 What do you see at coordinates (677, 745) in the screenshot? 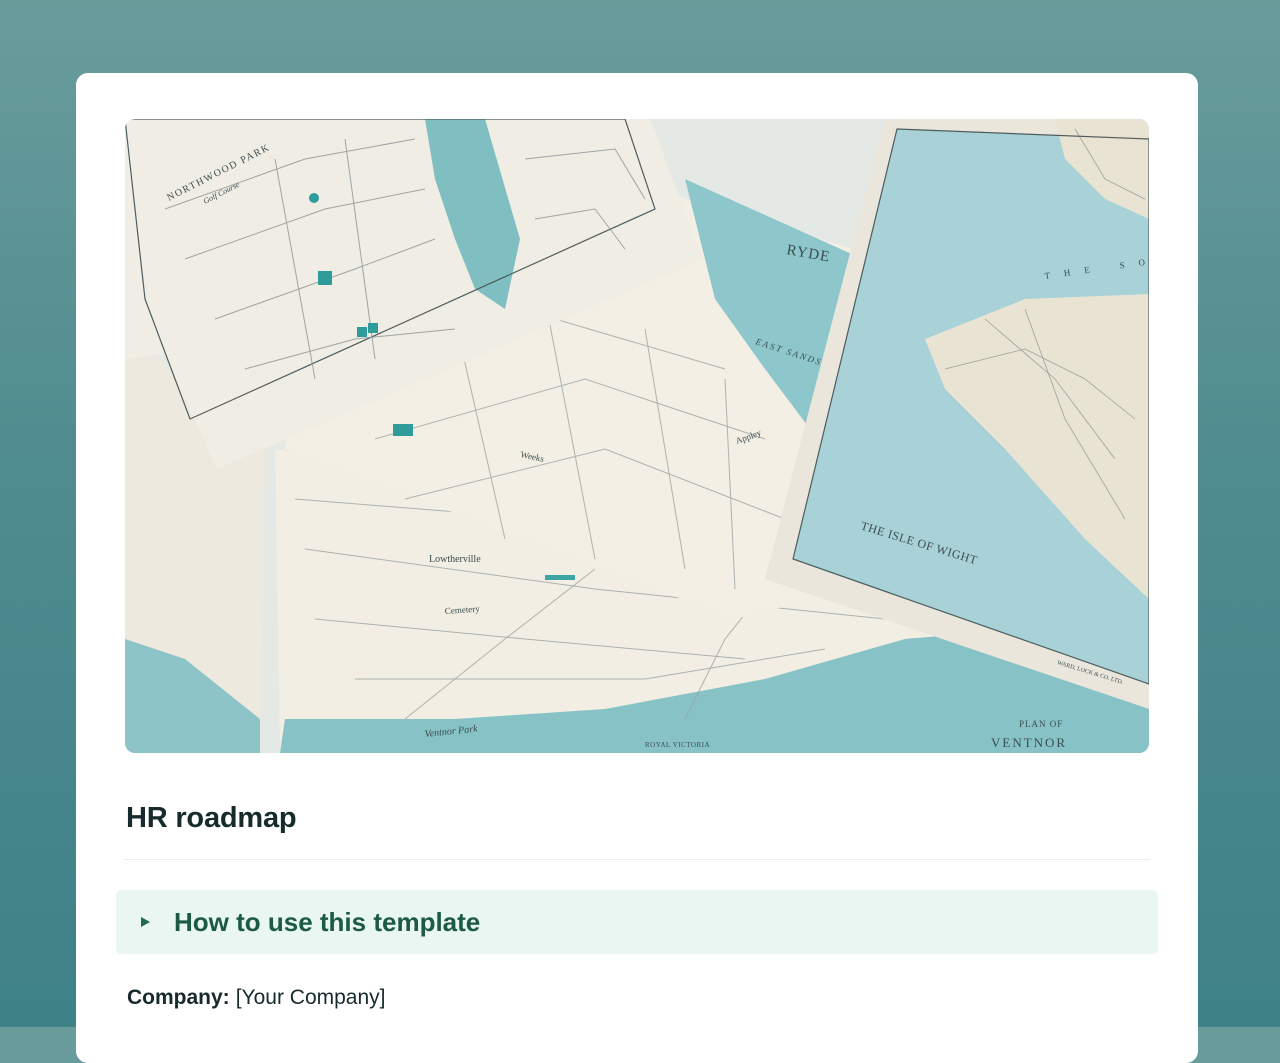
I see `map-label-royal-victoria: ROYAL VICTORIA` at bounding box center [677, 745].